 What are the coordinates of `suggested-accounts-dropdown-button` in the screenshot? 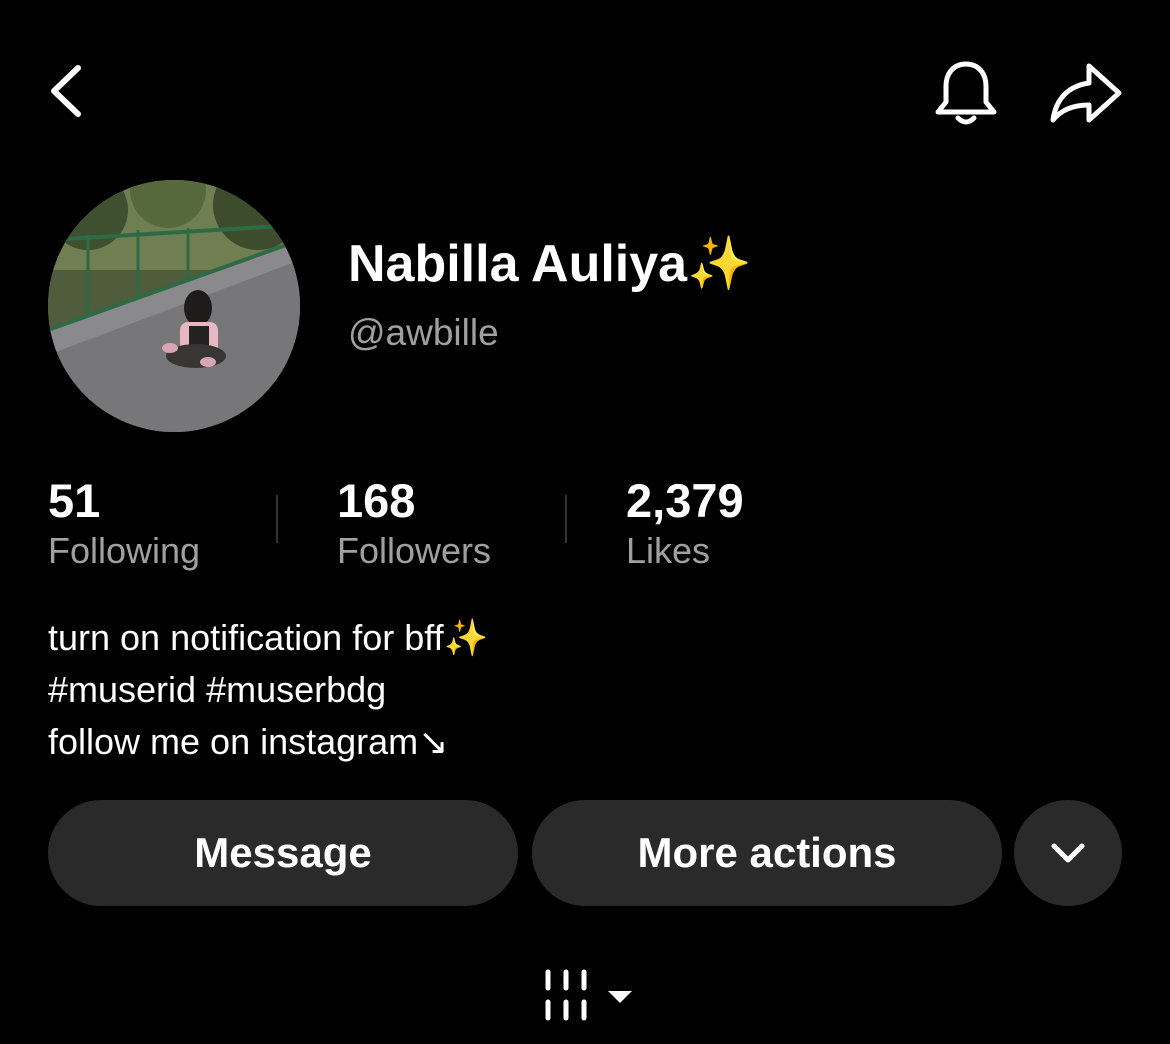 It's located at (1068, 853).